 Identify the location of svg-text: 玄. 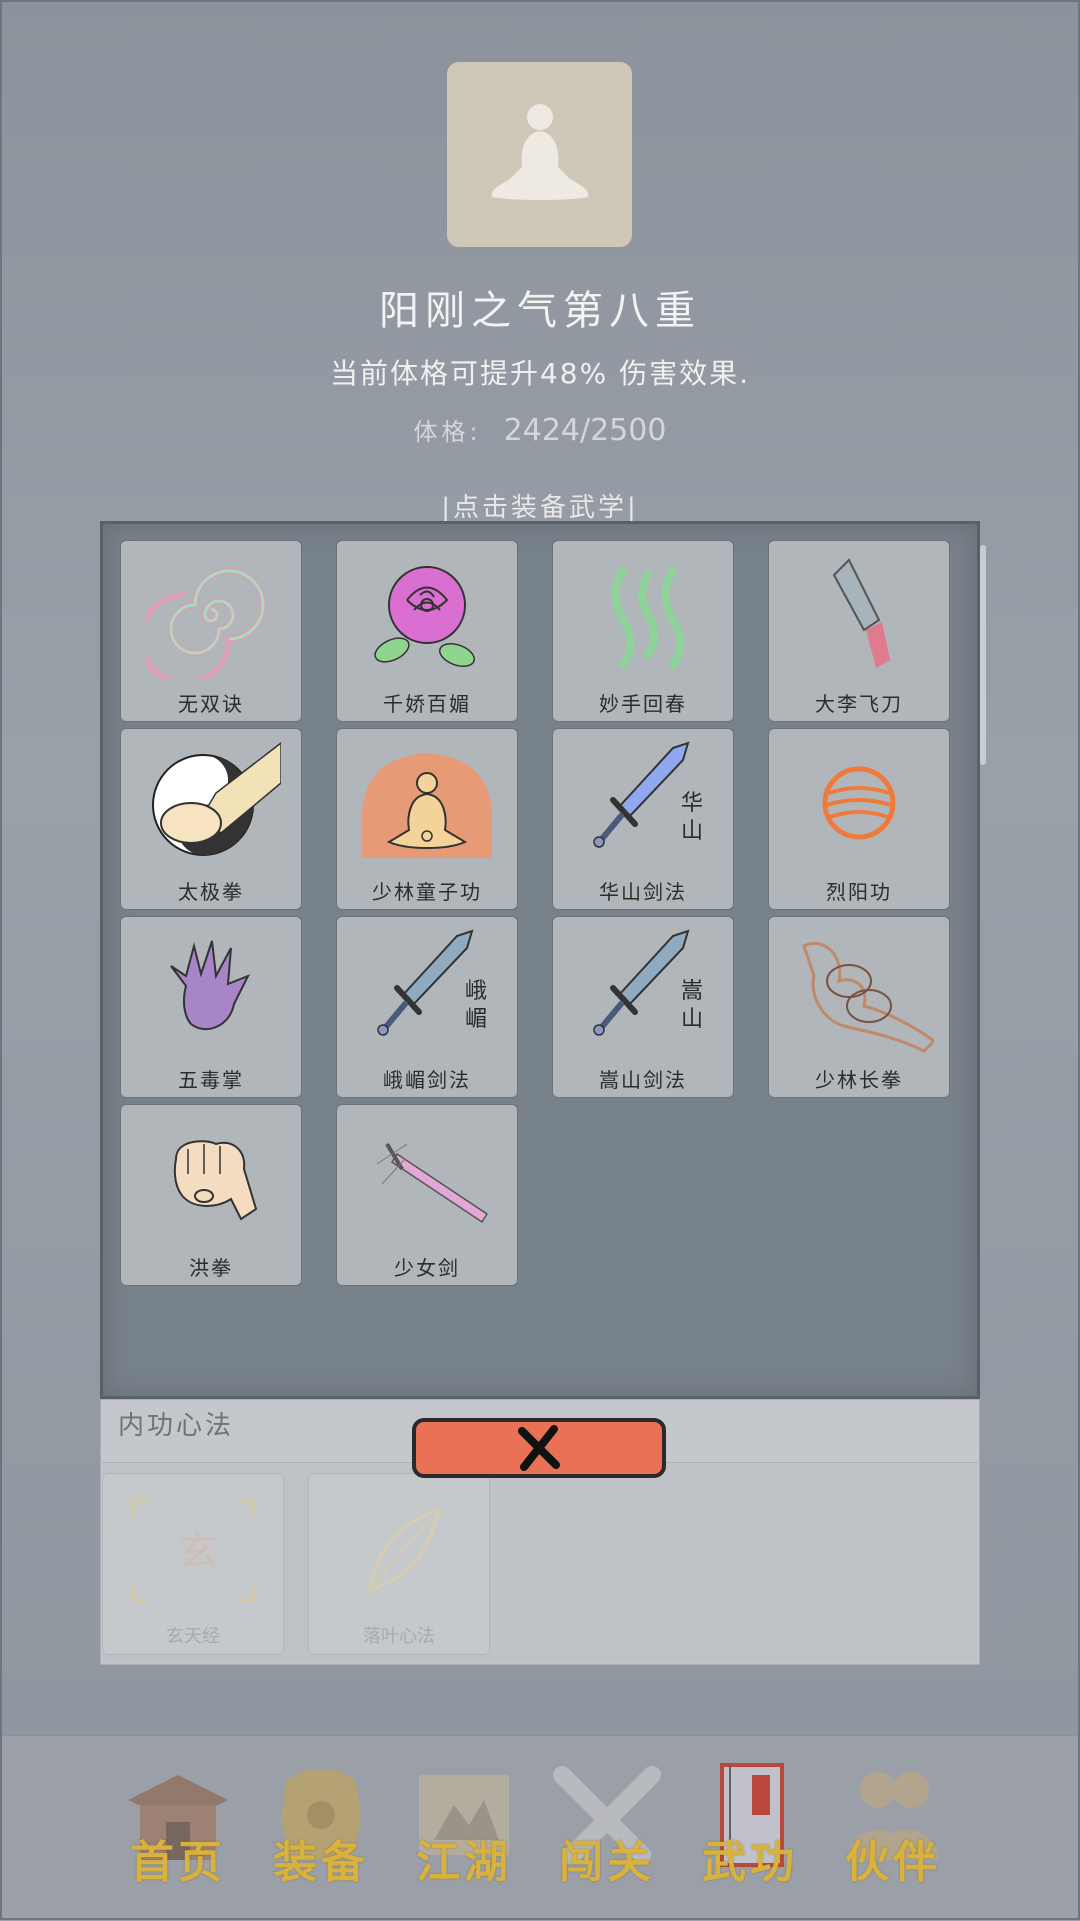
(198, 1552).